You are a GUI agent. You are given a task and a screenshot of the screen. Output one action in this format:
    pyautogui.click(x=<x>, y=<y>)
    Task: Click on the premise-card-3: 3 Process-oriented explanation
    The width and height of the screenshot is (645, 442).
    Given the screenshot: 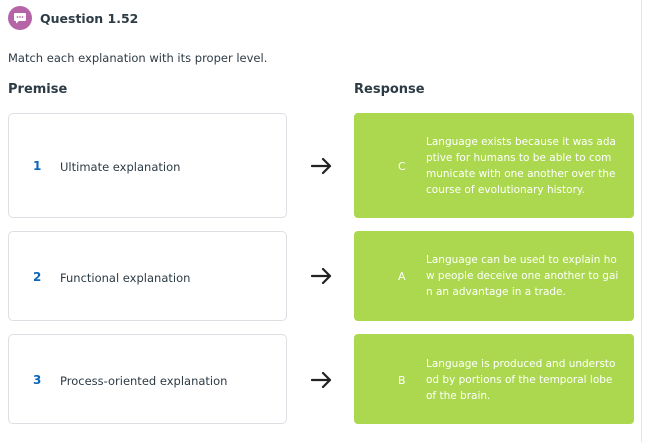 What is the action you would take?
    pyautogui.click(x=147, y=379)
    